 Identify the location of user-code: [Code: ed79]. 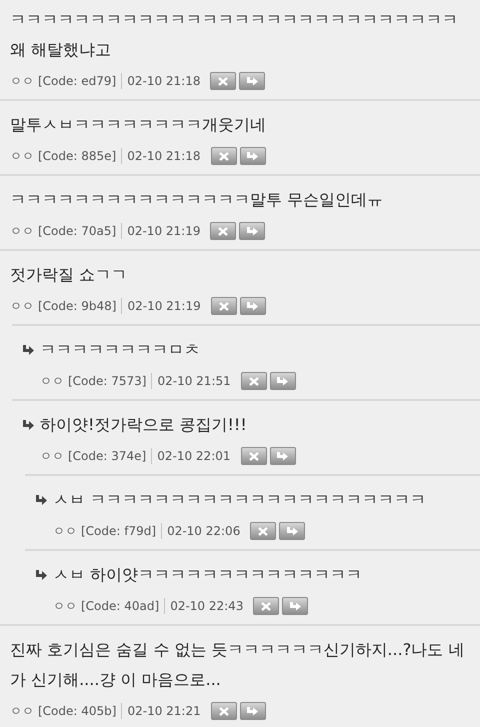
(77, 81).